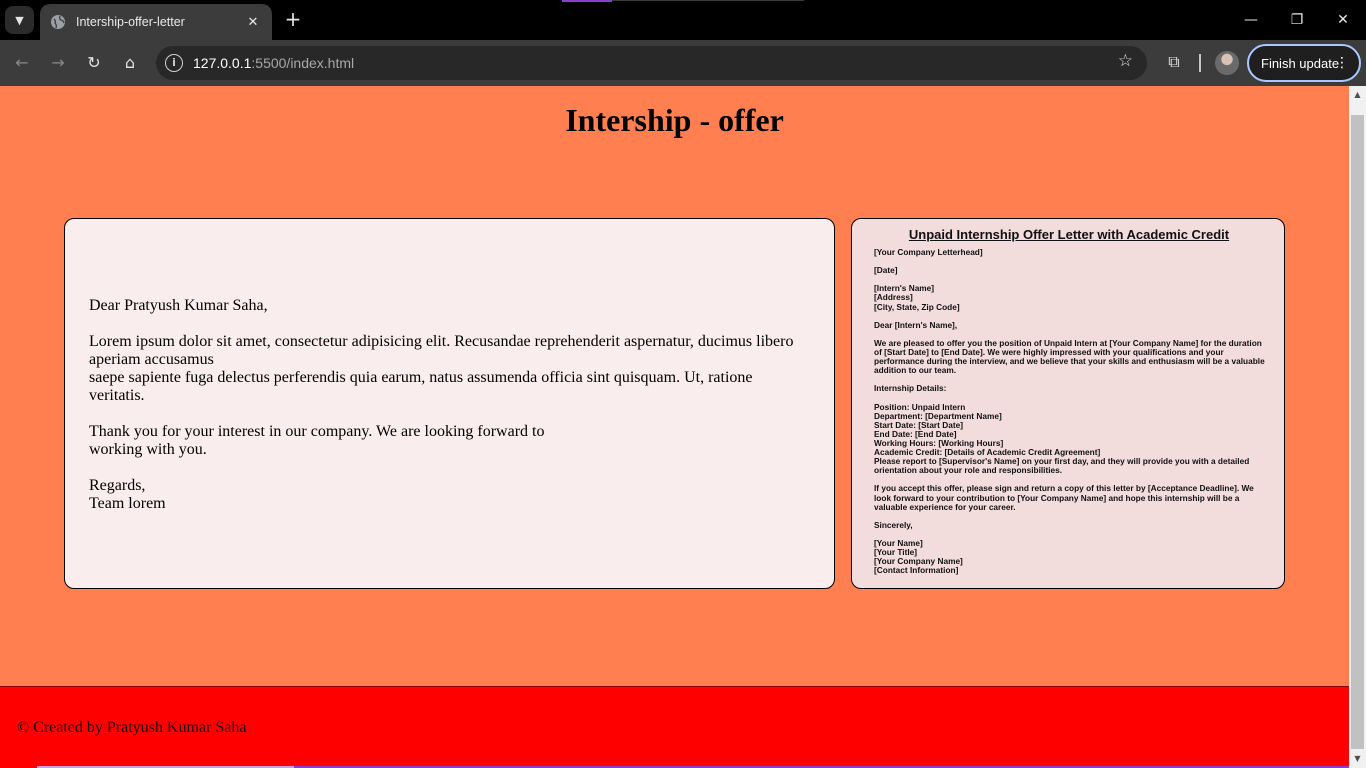 The width and height of the screenshot is (1366, 768). Describe the element at coordinates (127, 503) in the screenshot. I see `letter-signature: Team lorem` at that location.